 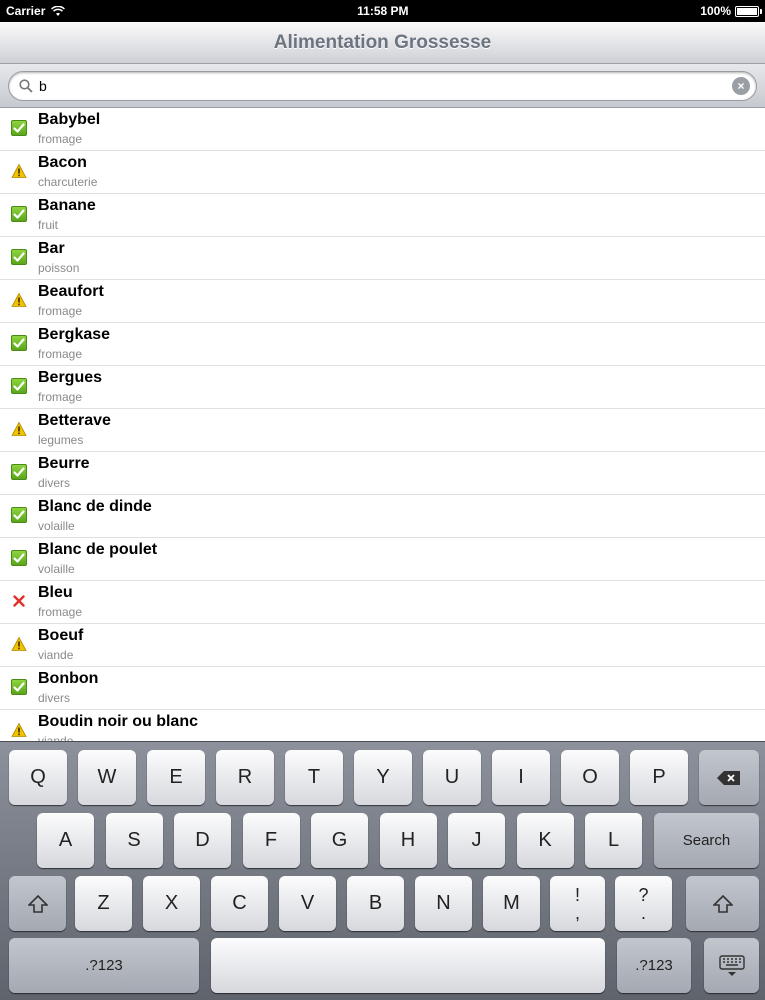 What do you see at coordinates (19, 601) in the screenshot?
I see `cross-icon` at bounding box center [19, 601].